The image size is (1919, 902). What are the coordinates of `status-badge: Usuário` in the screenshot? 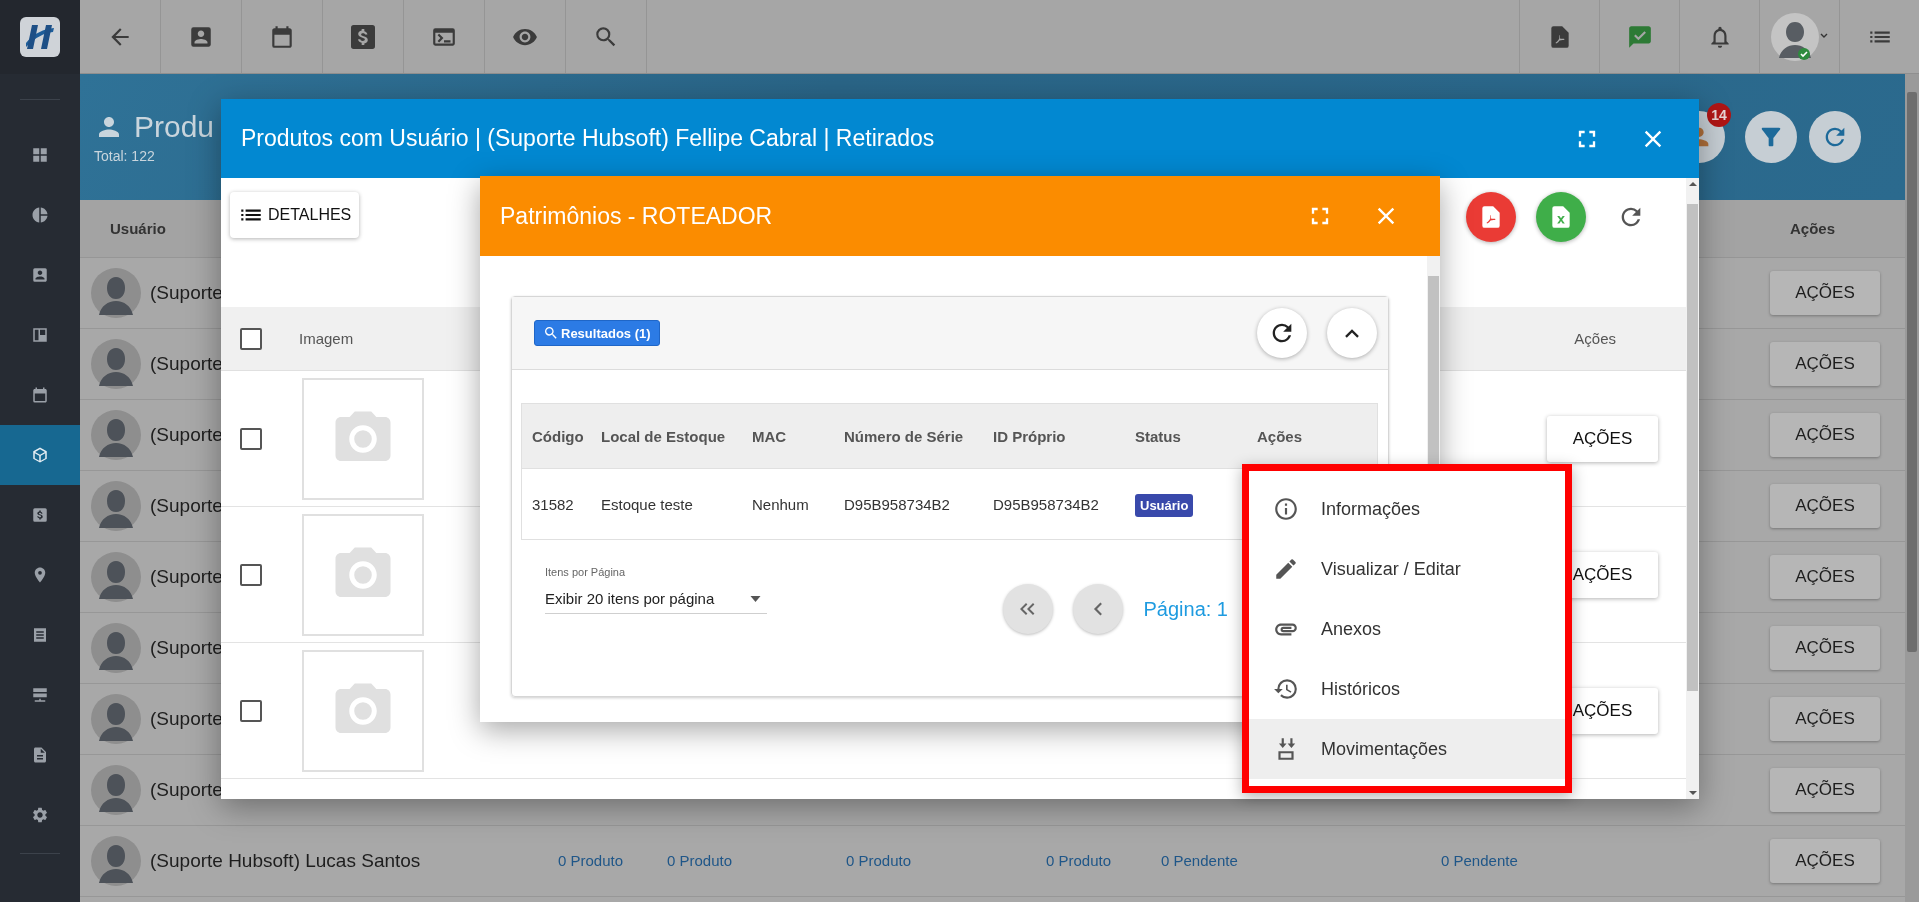 It's located at (1164, 505).